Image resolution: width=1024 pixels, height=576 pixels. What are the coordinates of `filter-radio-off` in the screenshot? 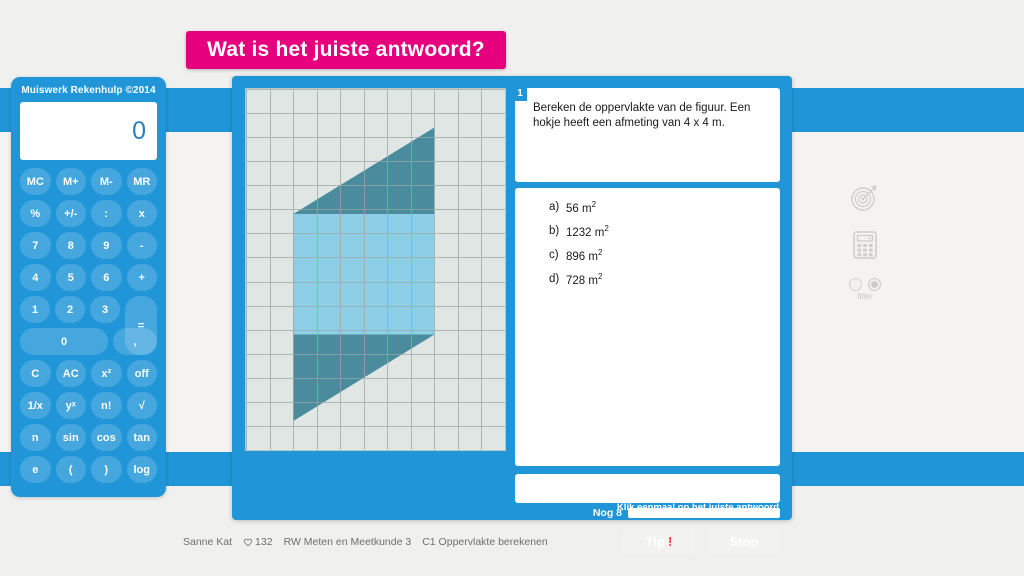 It's located at (855, 284).